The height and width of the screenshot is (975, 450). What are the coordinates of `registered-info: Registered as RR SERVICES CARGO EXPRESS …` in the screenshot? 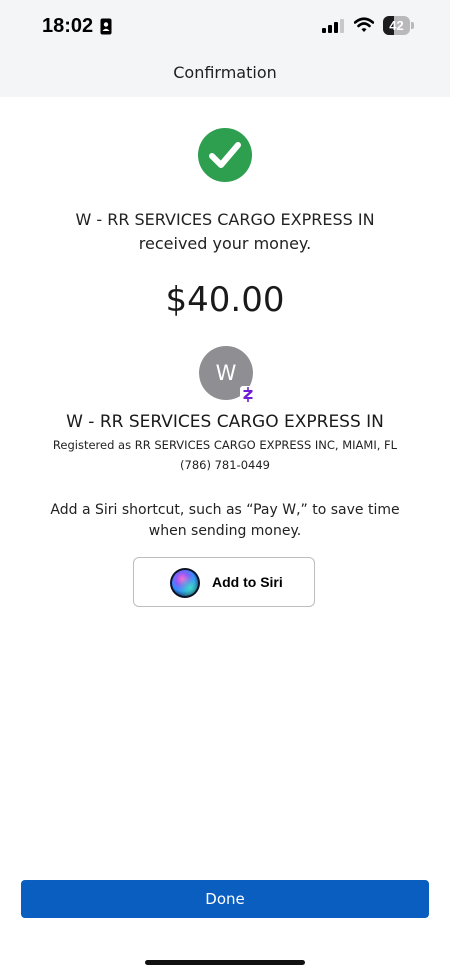 It's located at (225, 445).